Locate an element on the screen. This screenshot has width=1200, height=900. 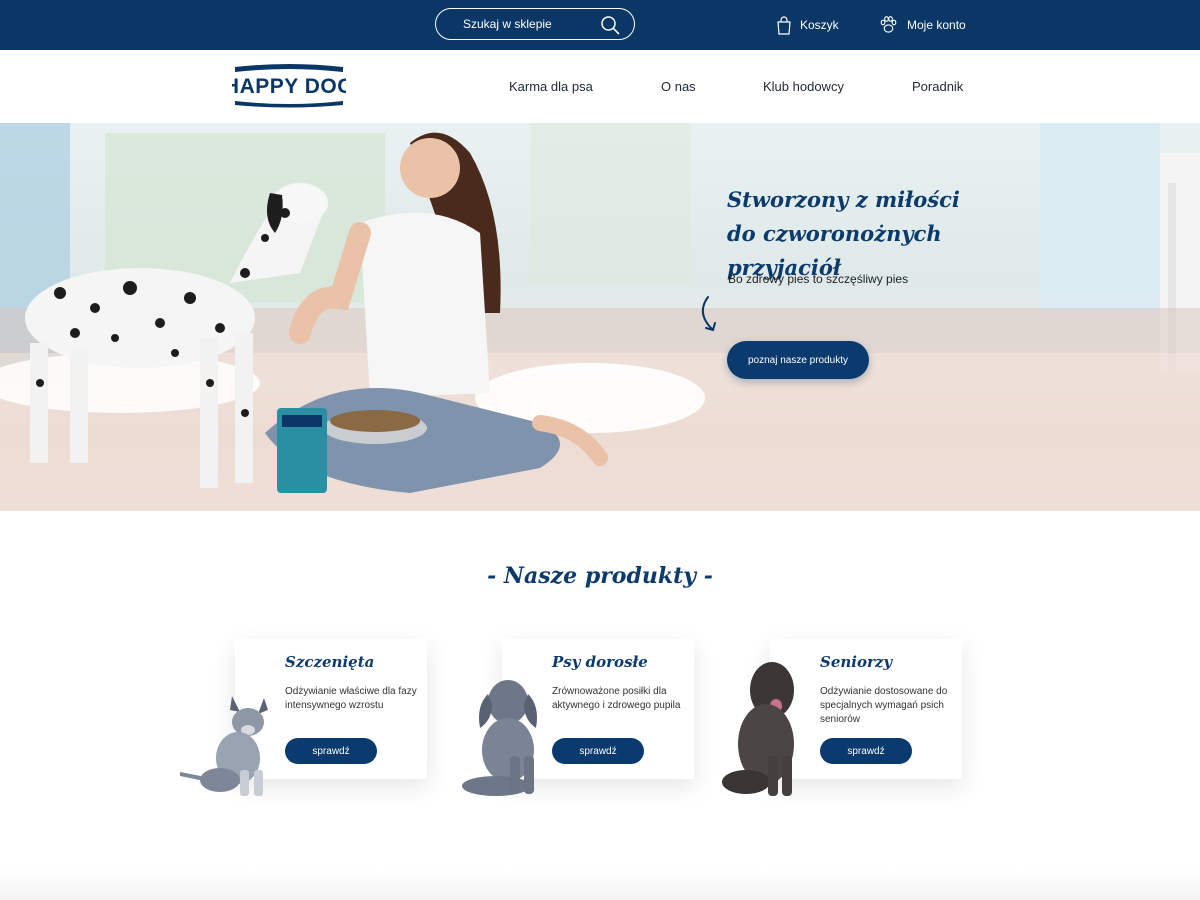
check-button-puppies: sprawdź is located at coordinates (331, 751).